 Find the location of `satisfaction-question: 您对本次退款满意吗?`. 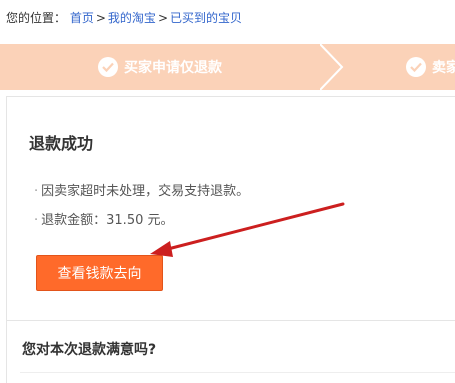

satisfaction-question: 您对本次退款满意吗? is located at coordinates (89, 350).